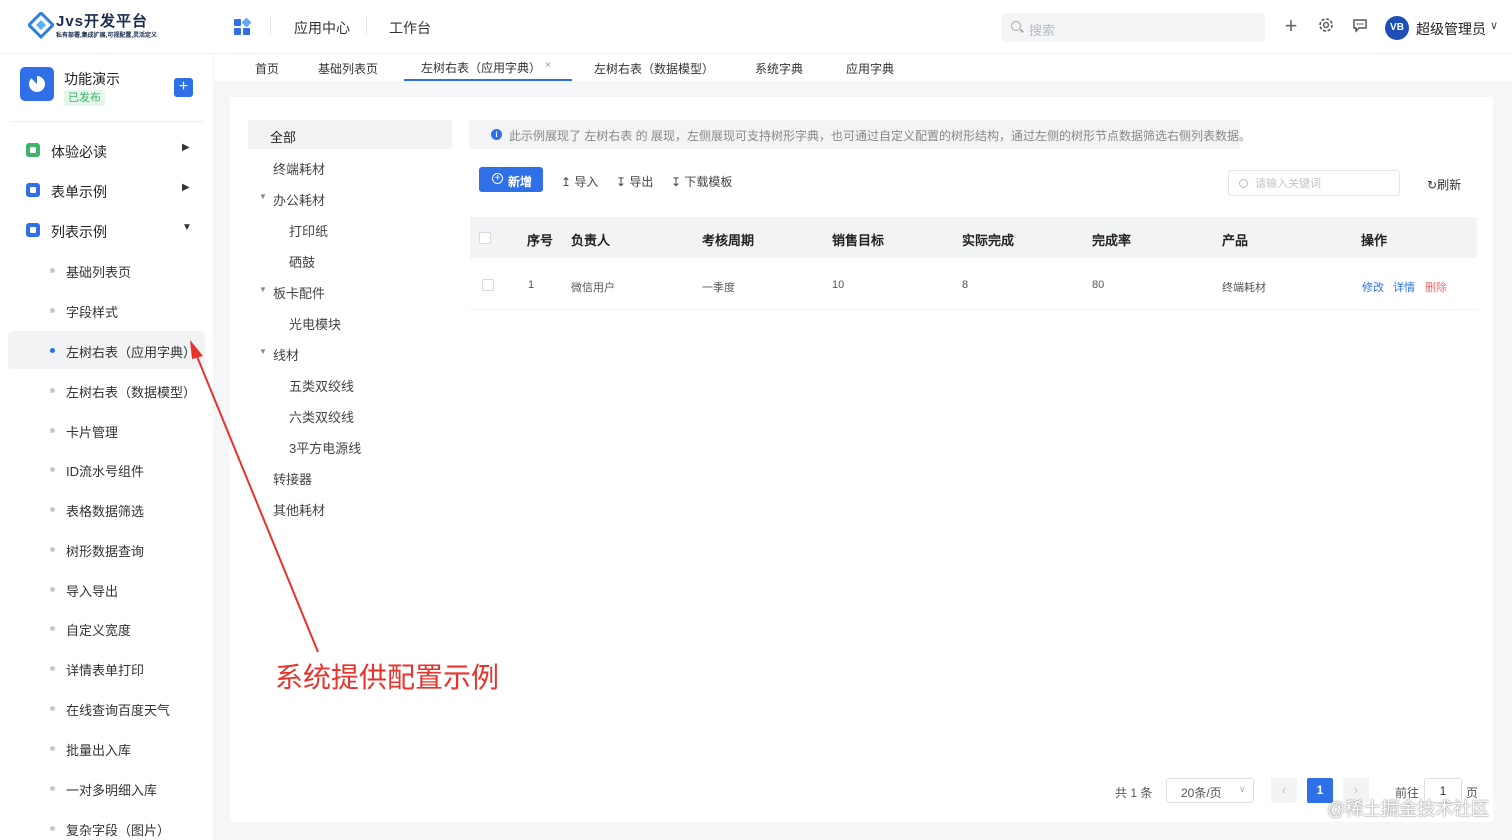 This screenshot has height=840, width=1512. What do you see at coordinates (315, 323) in the screenshot?
I see `tree-node: 光电模块` at bounding box center [315, 323].